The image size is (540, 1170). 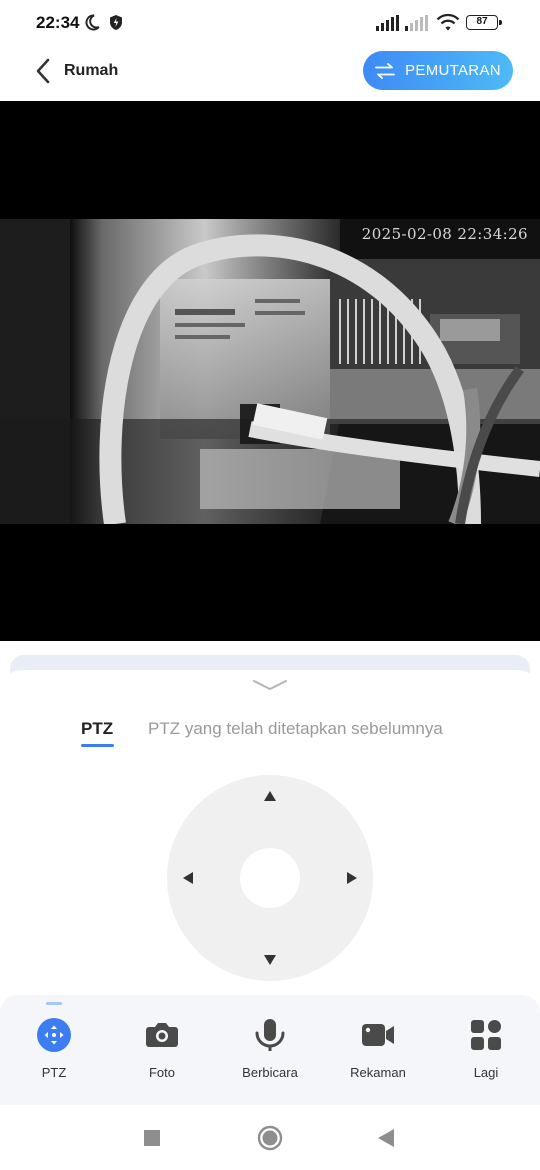 I want to click on back-nav-button, so click(x=386, y=1138).